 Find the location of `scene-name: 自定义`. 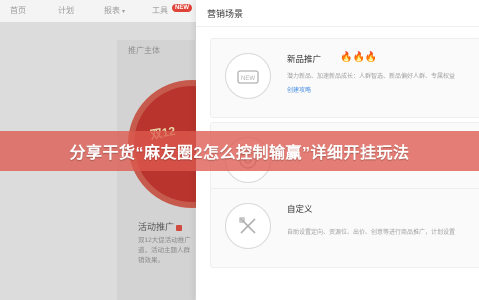

scene-name: 自定义 is located at coordinates (300, 209).